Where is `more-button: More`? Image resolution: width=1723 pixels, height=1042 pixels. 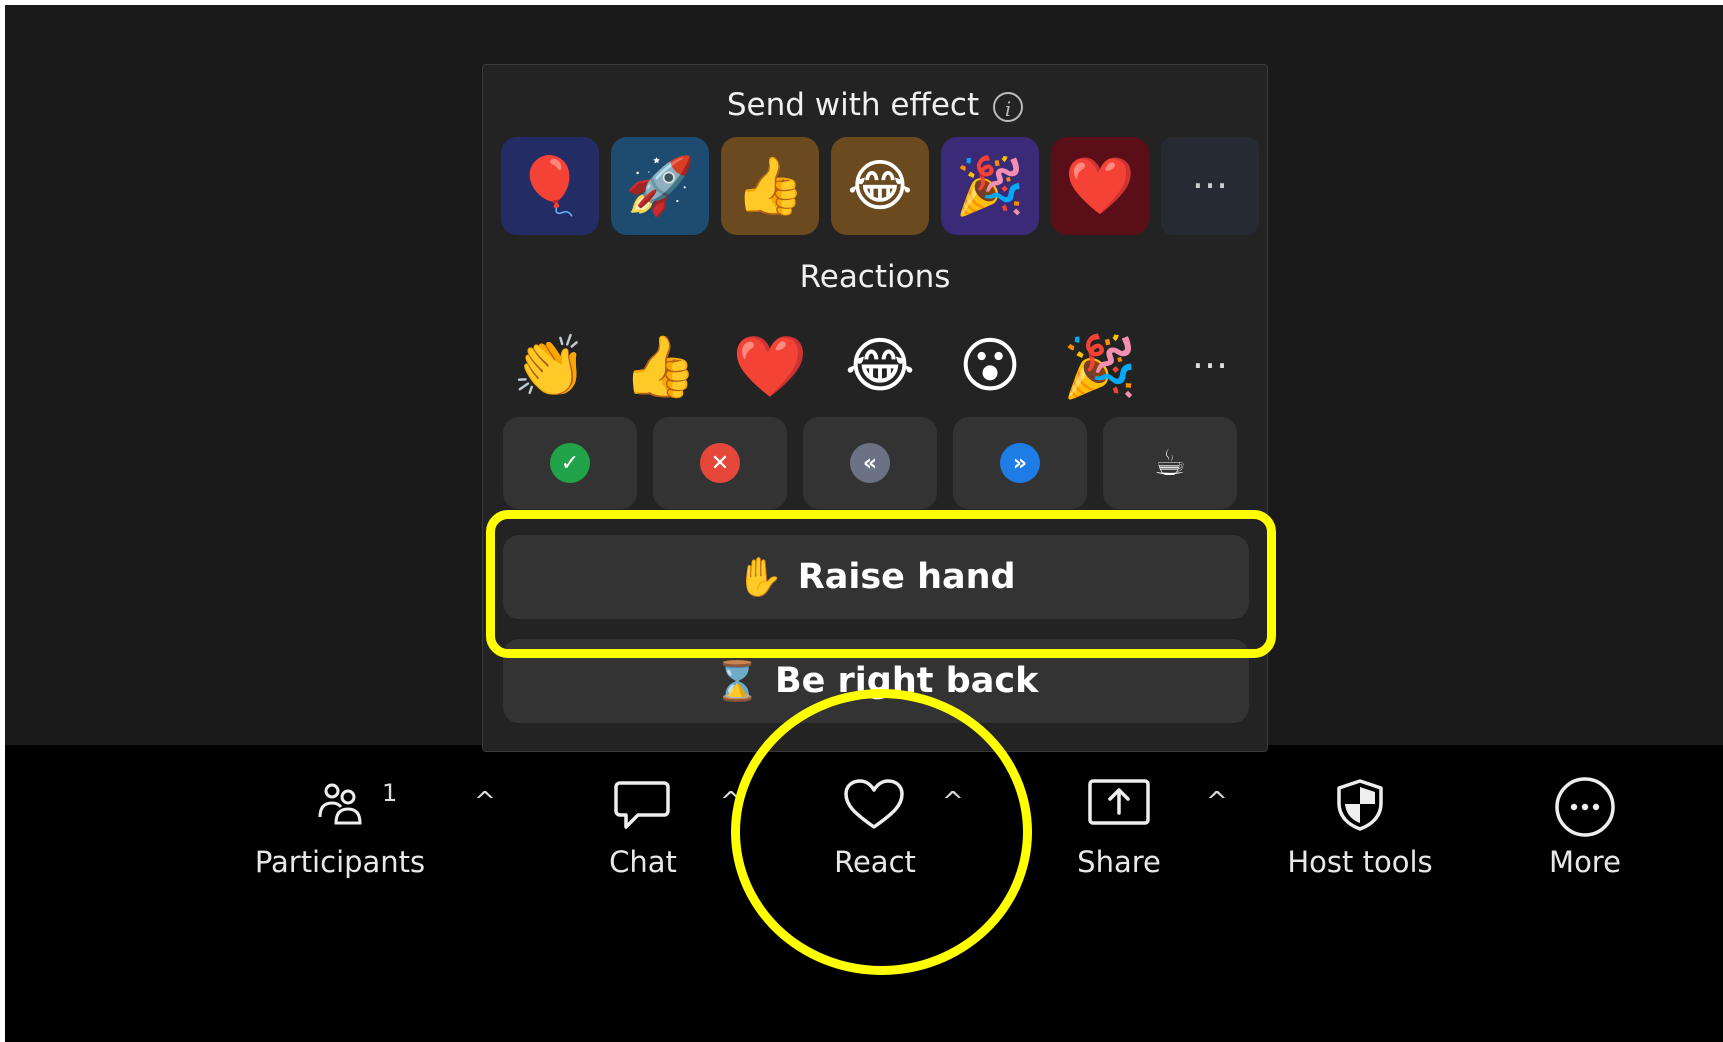
more-button: More is located at coordinates (1585, 825).